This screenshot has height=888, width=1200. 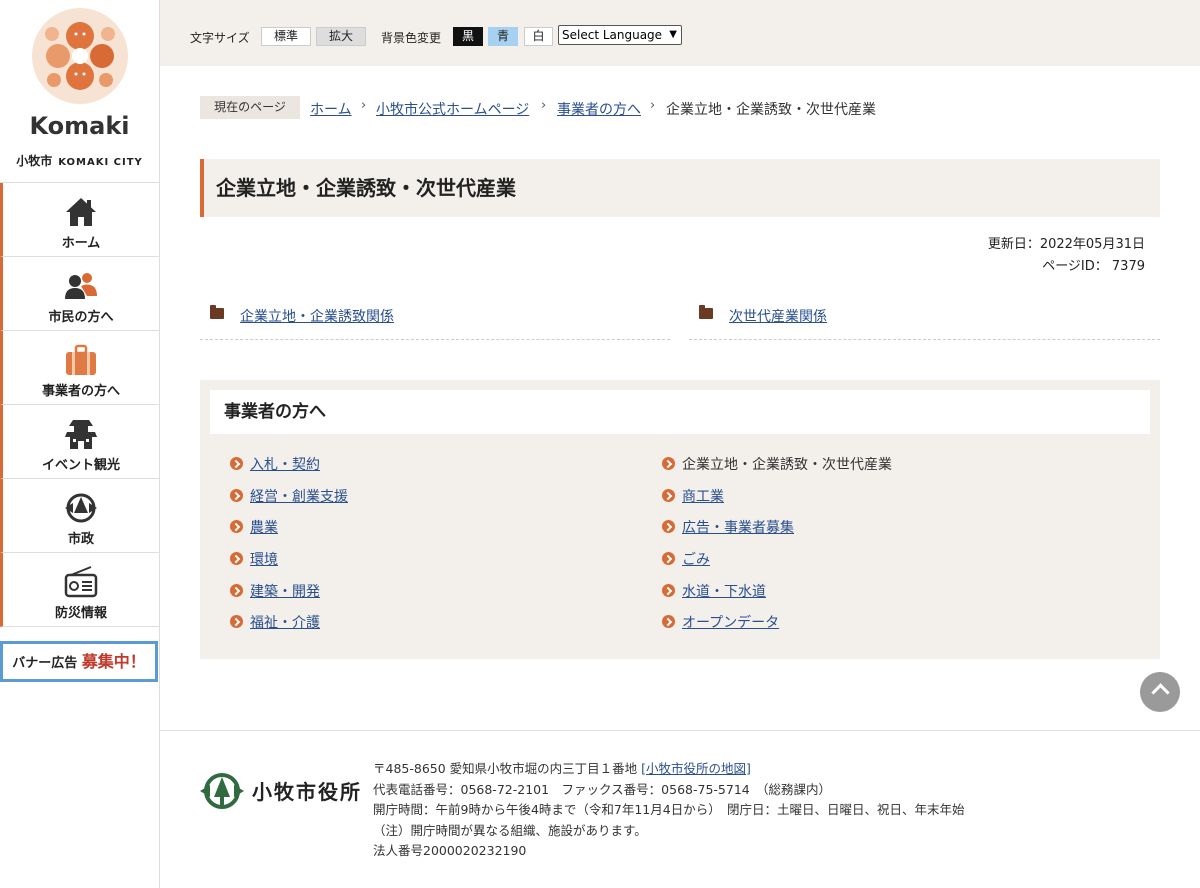 I want to click on list-item: 水道・下水道, so click(x=777, y=597).